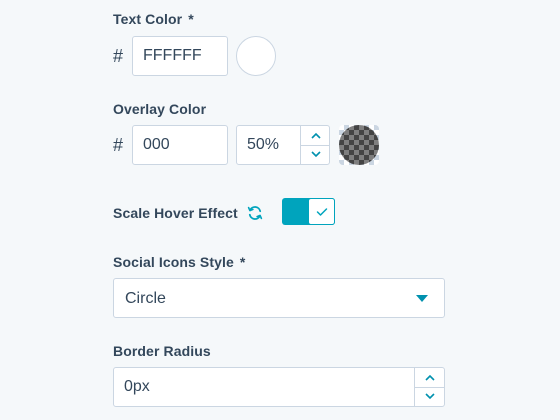  I want to click on overlay-opacity-stepper, so click(315, 145).